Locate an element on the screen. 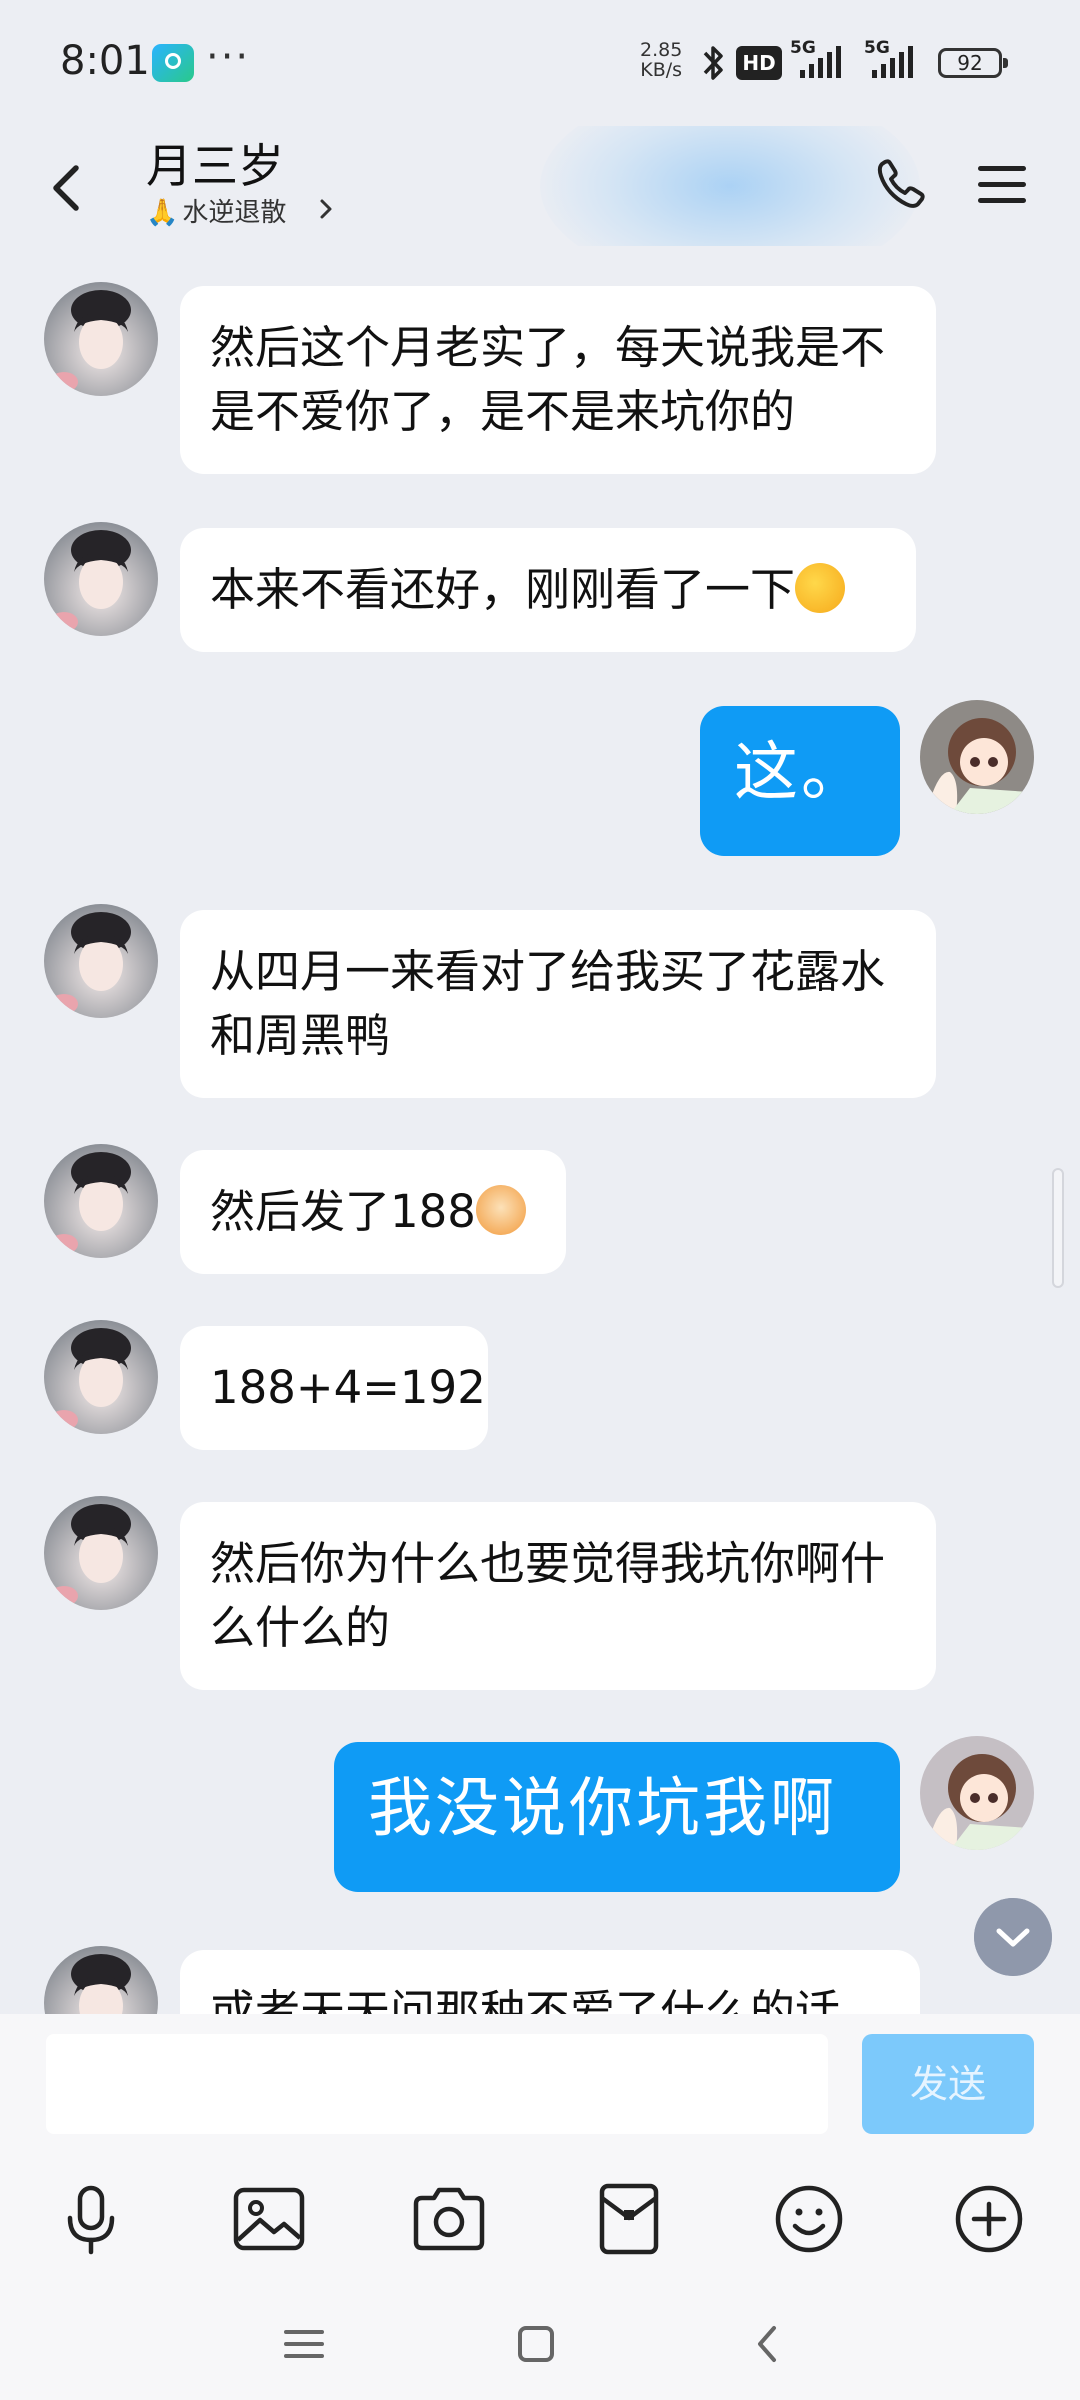  message-bubble: 188+4=192 is located at coordinates (334, 1388).